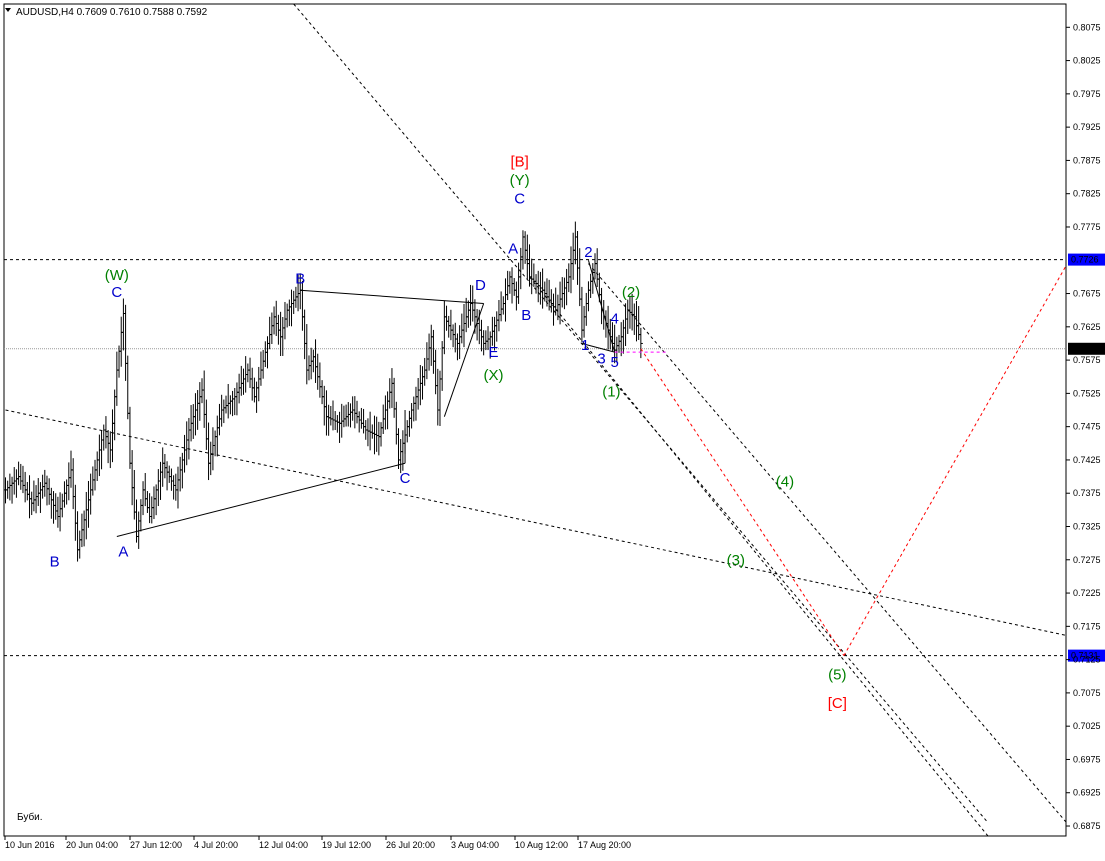 The image size is (1105, 861). Describe the element at coordinates (601, 358) in the screenshot. I see `wave-label: 3` at that location.